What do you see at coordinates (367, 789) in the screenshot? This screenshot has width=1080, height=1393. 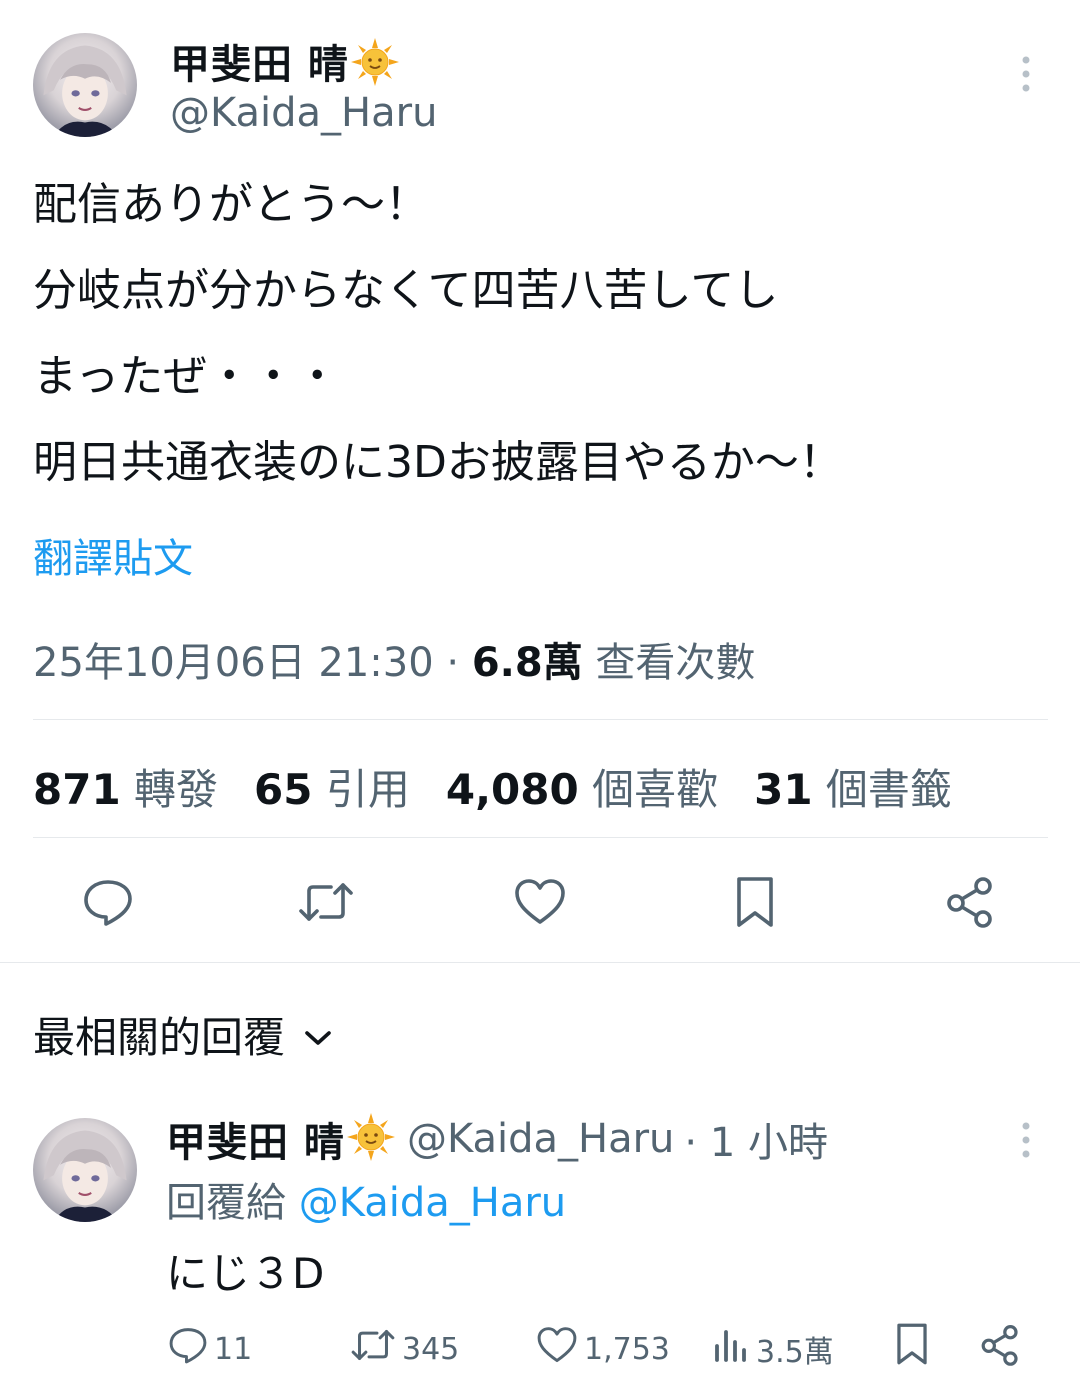 I see `stat-quotes-label: 引用` at bounding box center [367, 789].